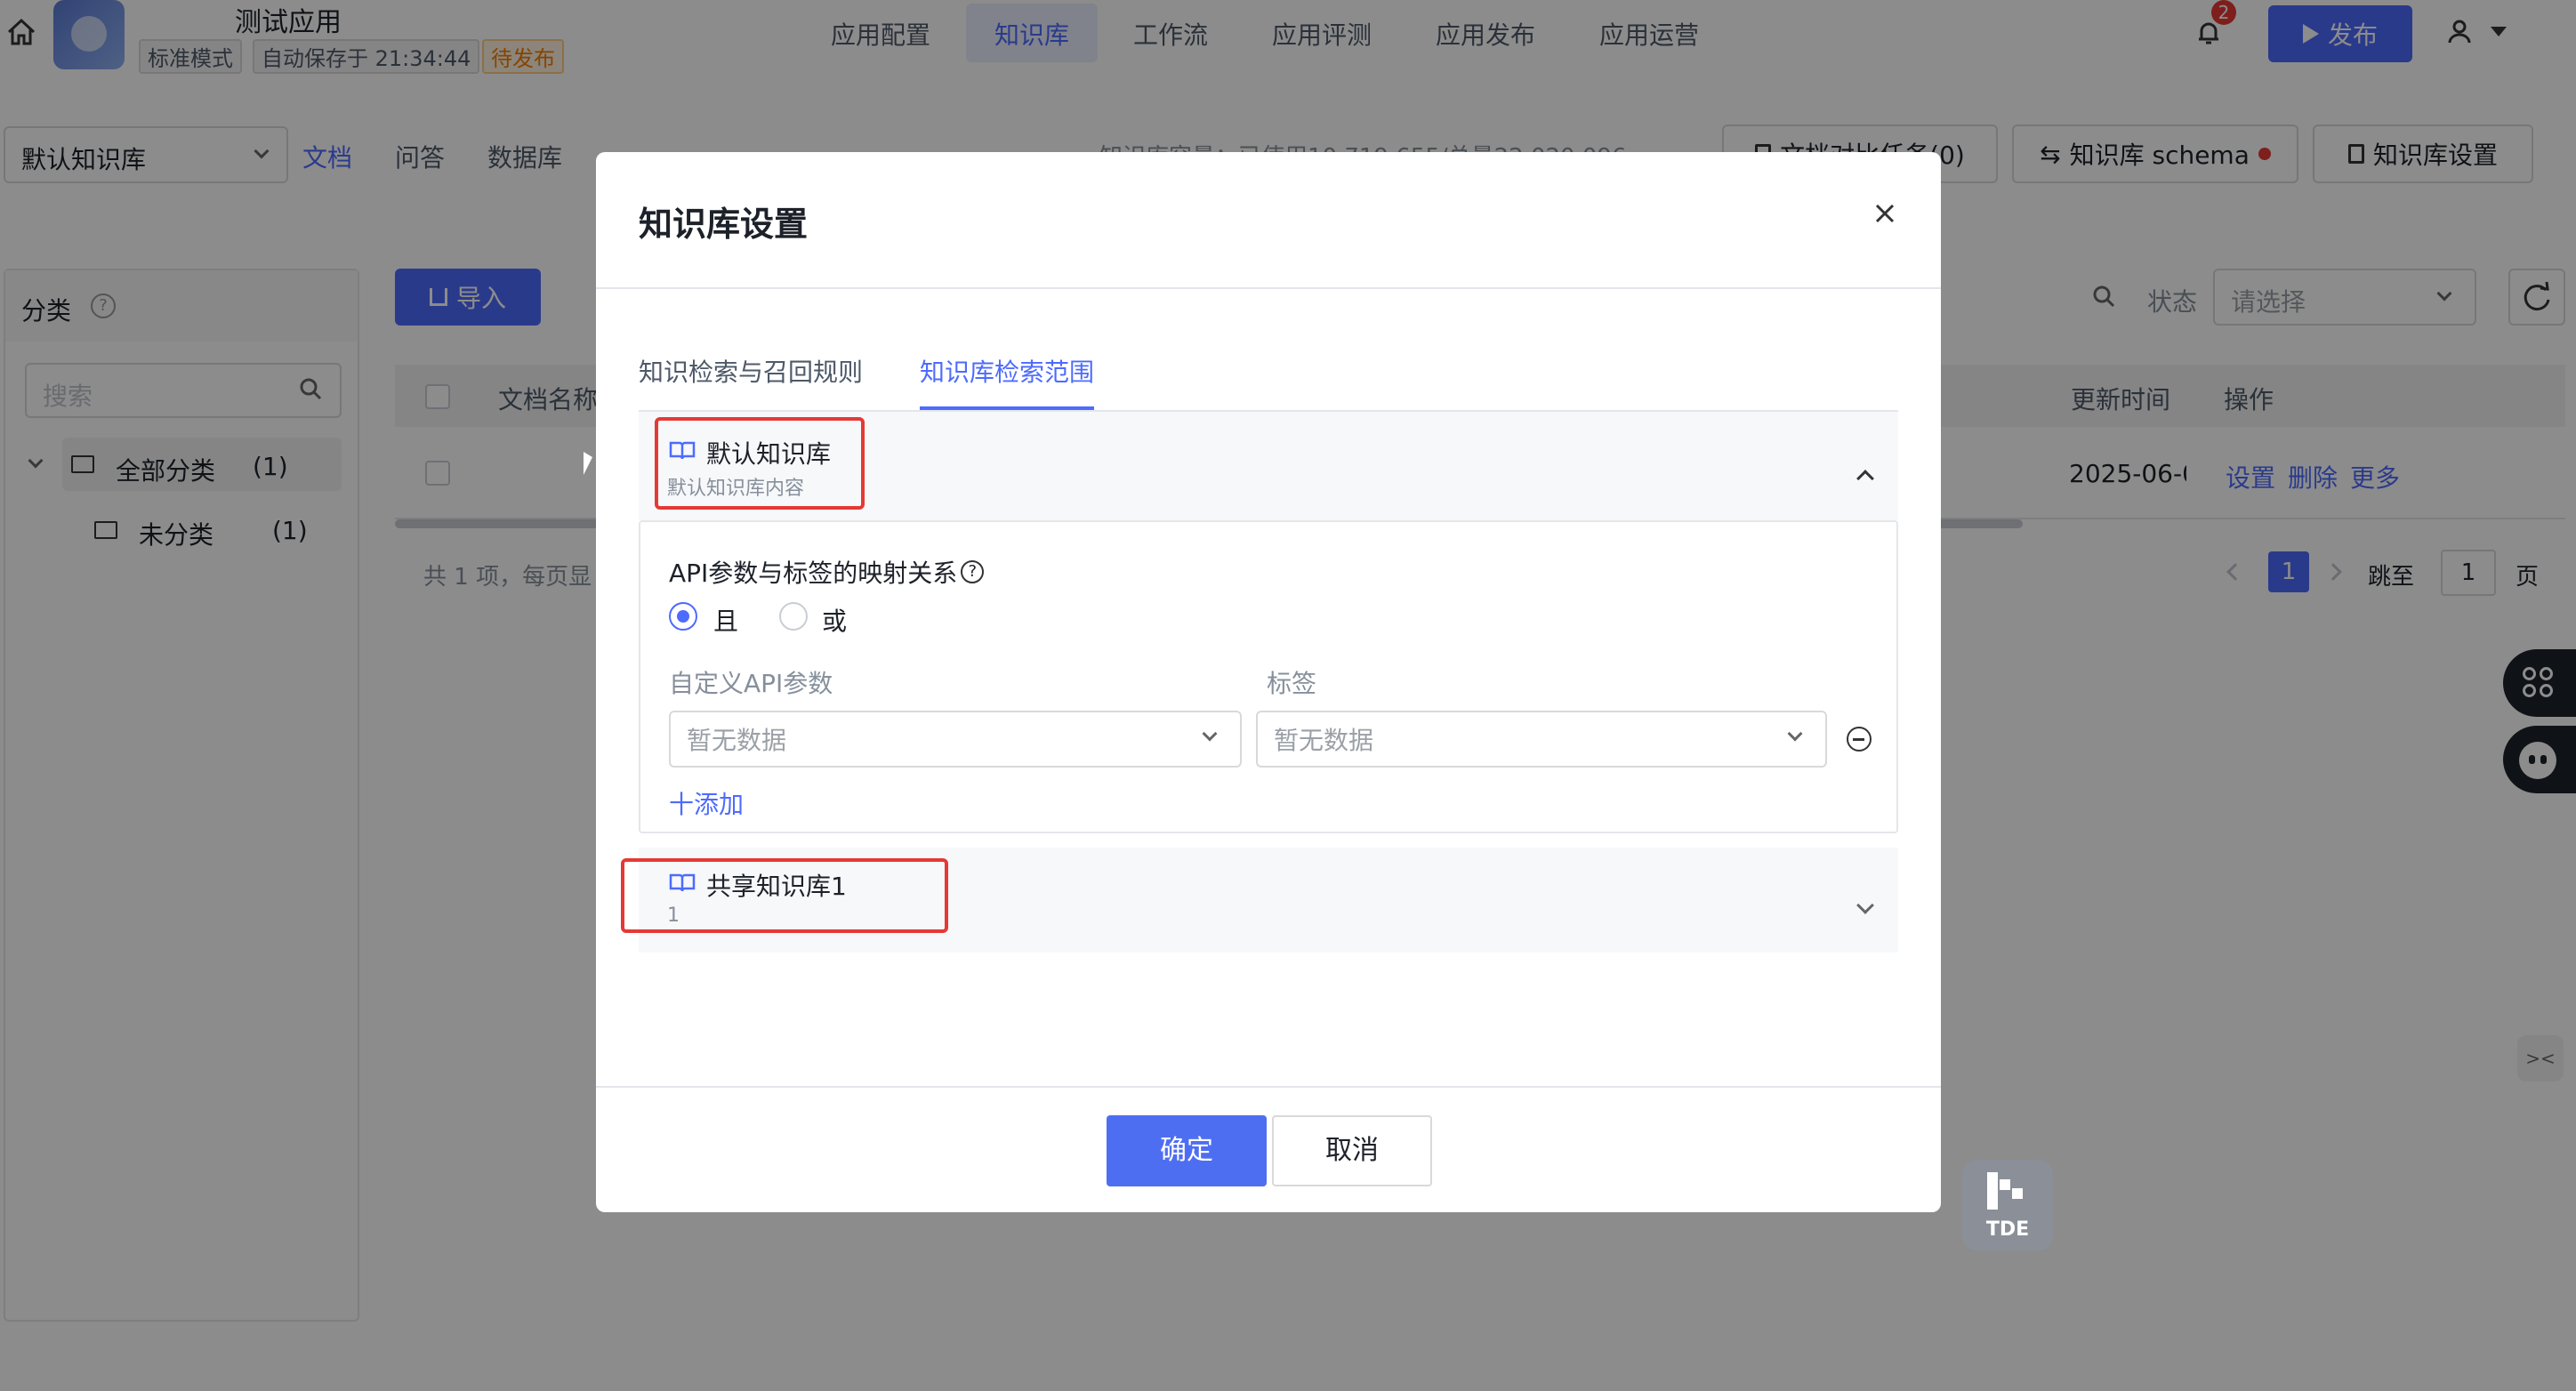 The image size is (2576, 1391). I want to click on modal-header-divider, so click(1268, 288).